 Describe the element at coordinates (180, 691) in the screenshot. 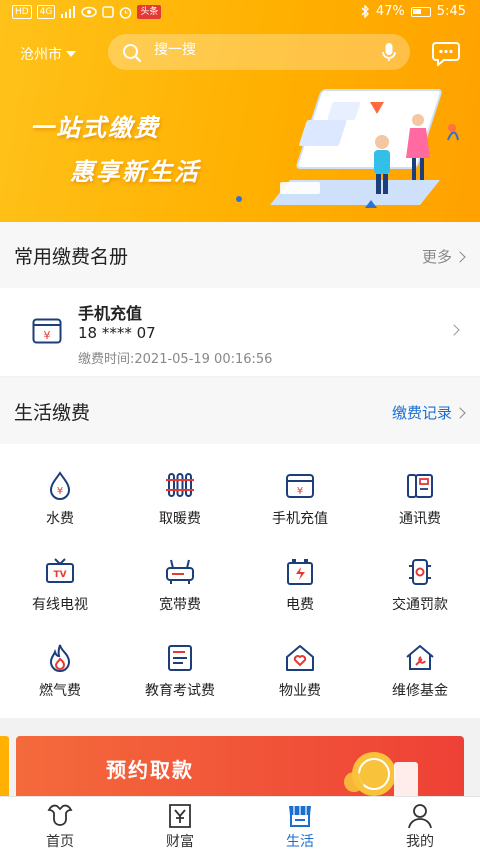

I see `grid-item-label: 教育考试费` at that location.